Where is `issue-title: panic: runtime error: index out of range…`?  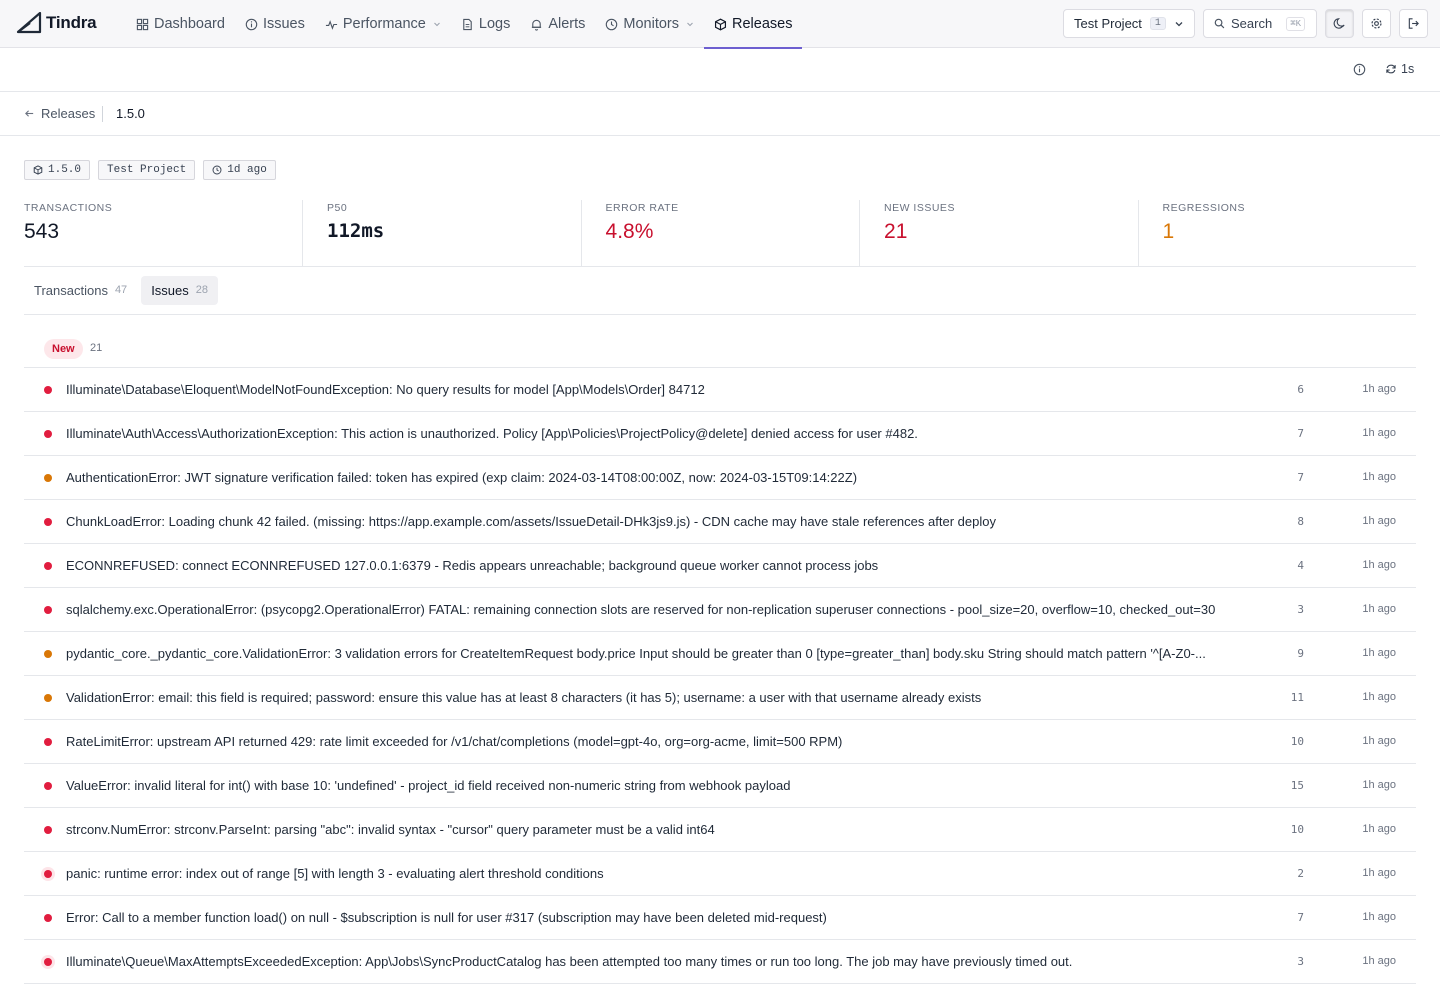
issue-title: panic: runtime error: index out of range… is located at coordinates (643, 873).